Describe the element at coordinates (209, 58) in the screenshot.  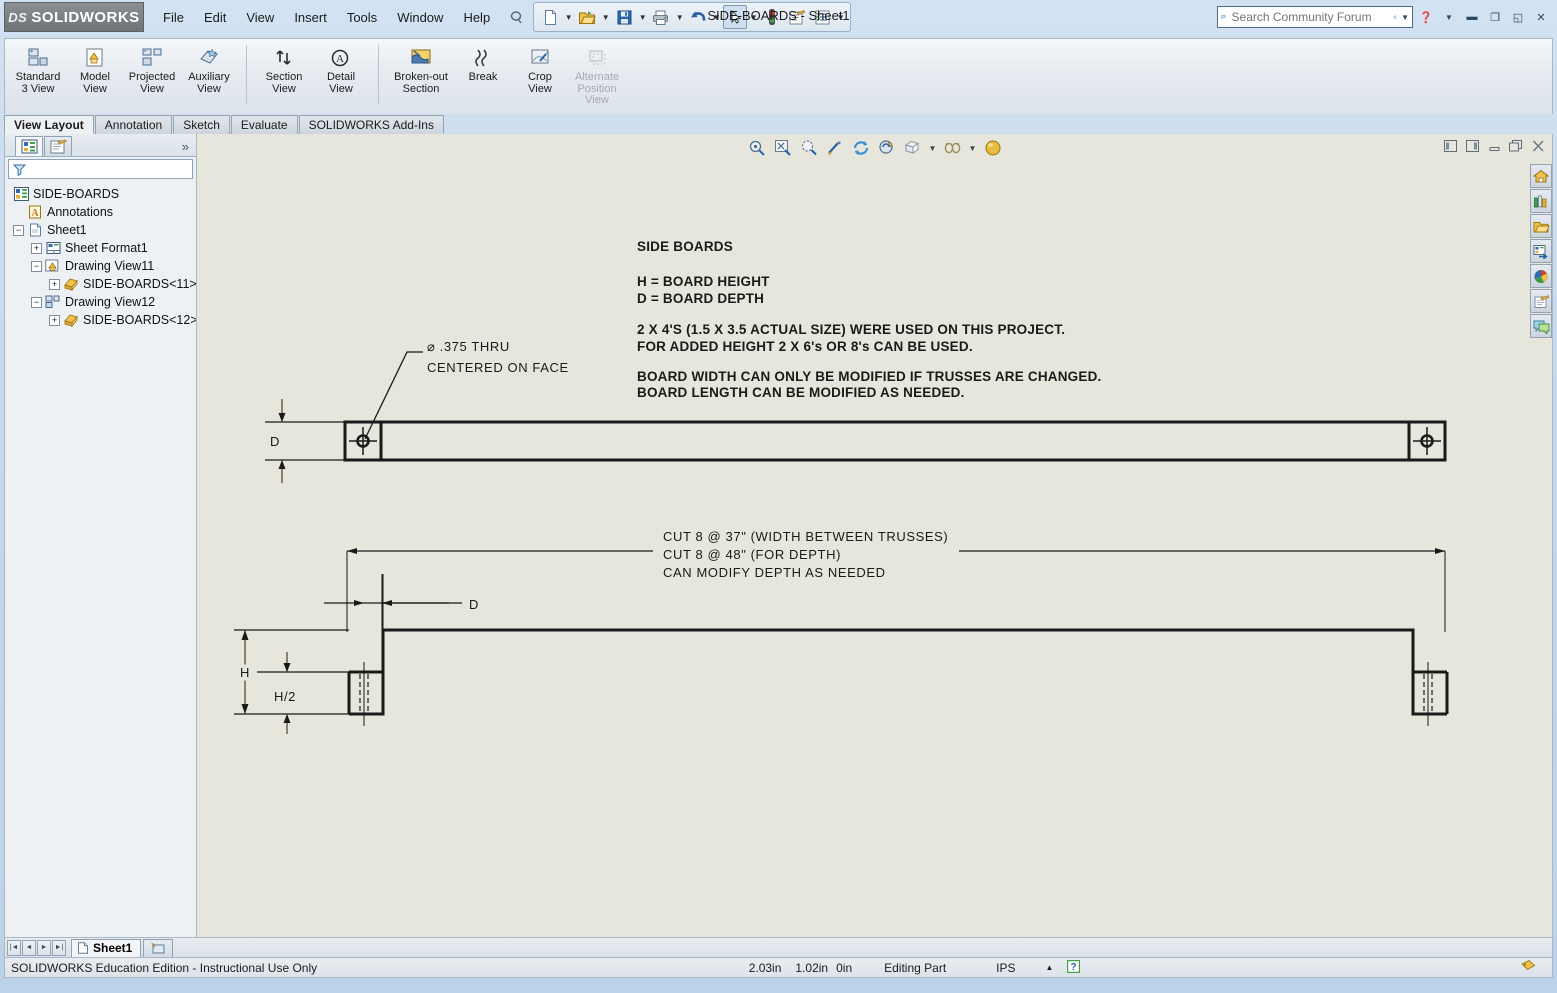
I see `auxiliary-view-icon` at that location.